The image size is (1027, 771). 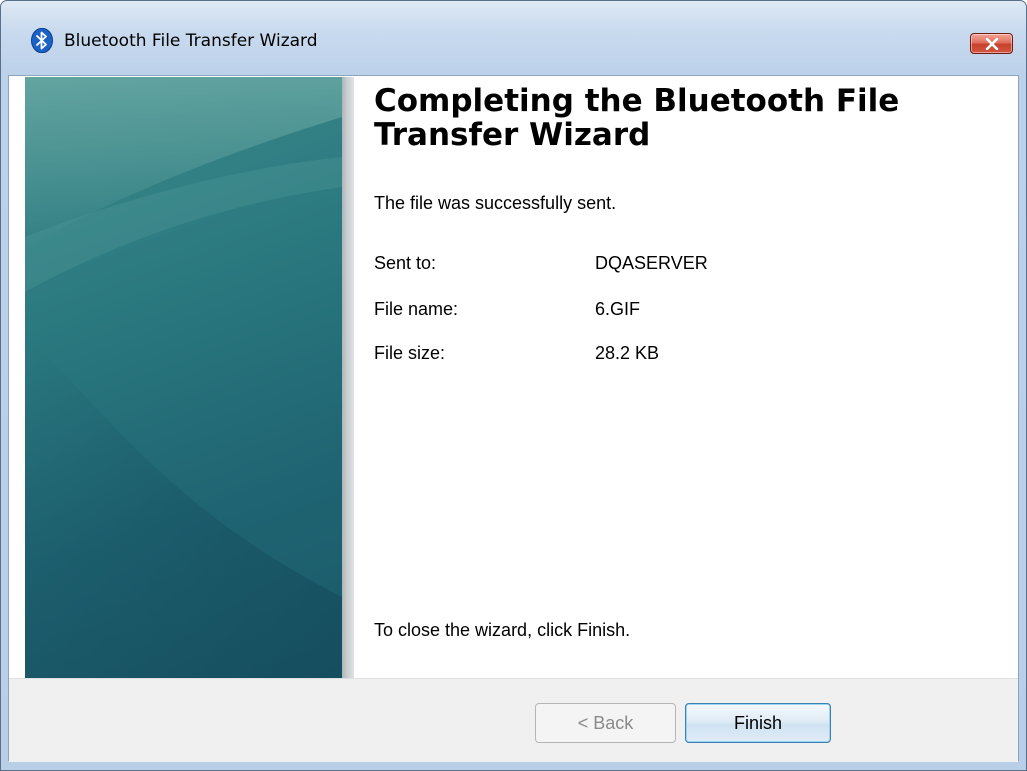 I want to click on close-button, so click(x=991, y=43).